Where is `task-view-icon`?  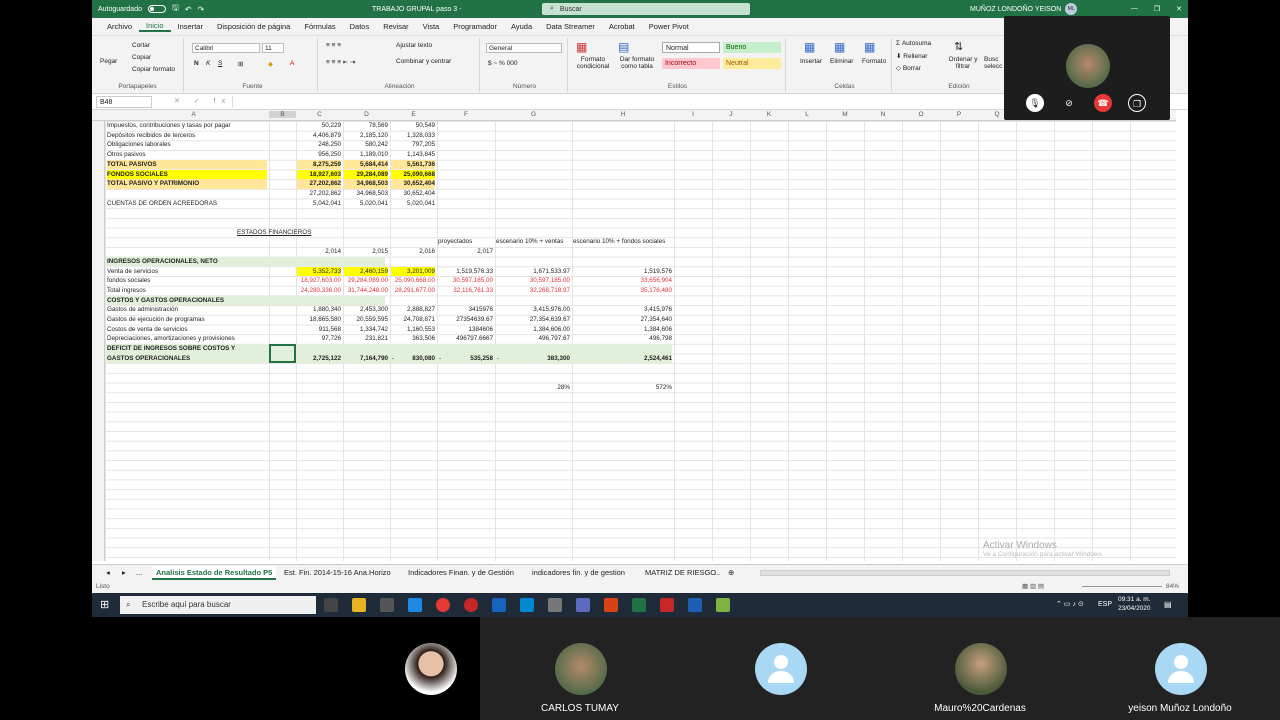 task-view-icon is located at coordinates (331, 605).